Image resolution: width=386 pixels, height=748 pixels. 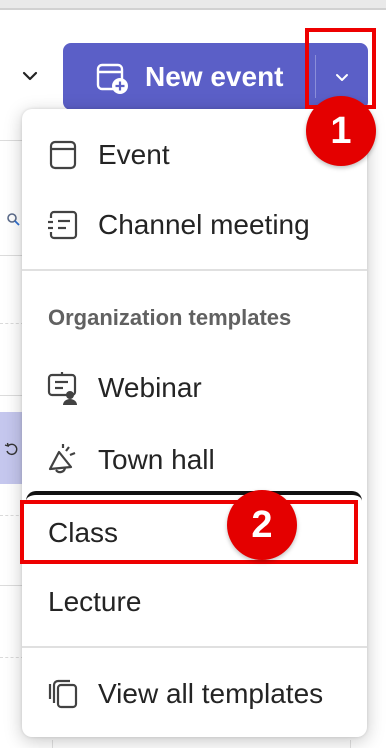 I want to click on menu-item-label: Webinar, so click(x=150, y=387).